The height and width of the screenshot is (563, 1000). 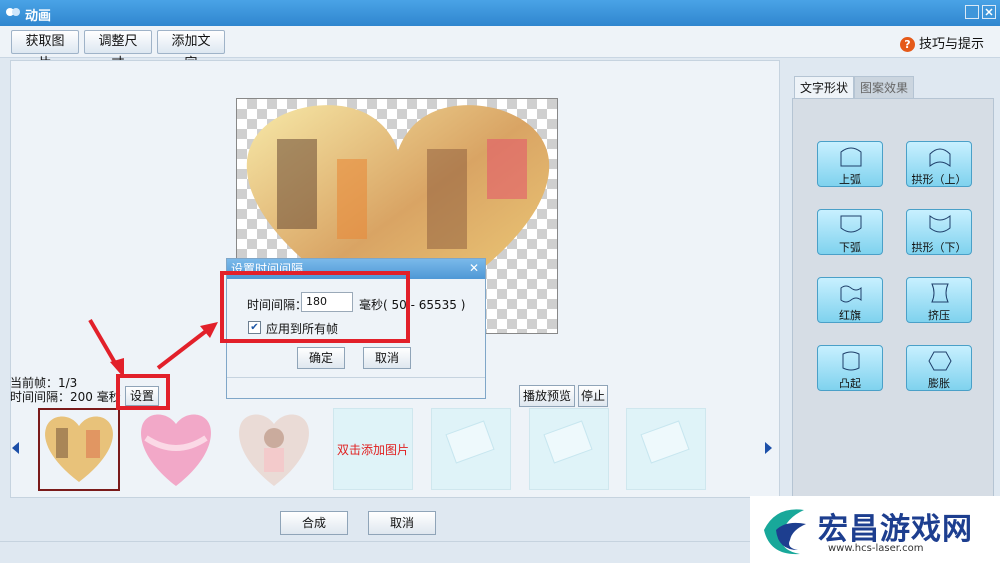 What do you see at coordinates (474, 268) in the screenshot?
I see `dialog-close-icon: ✕` at bounding box center [474, 268].